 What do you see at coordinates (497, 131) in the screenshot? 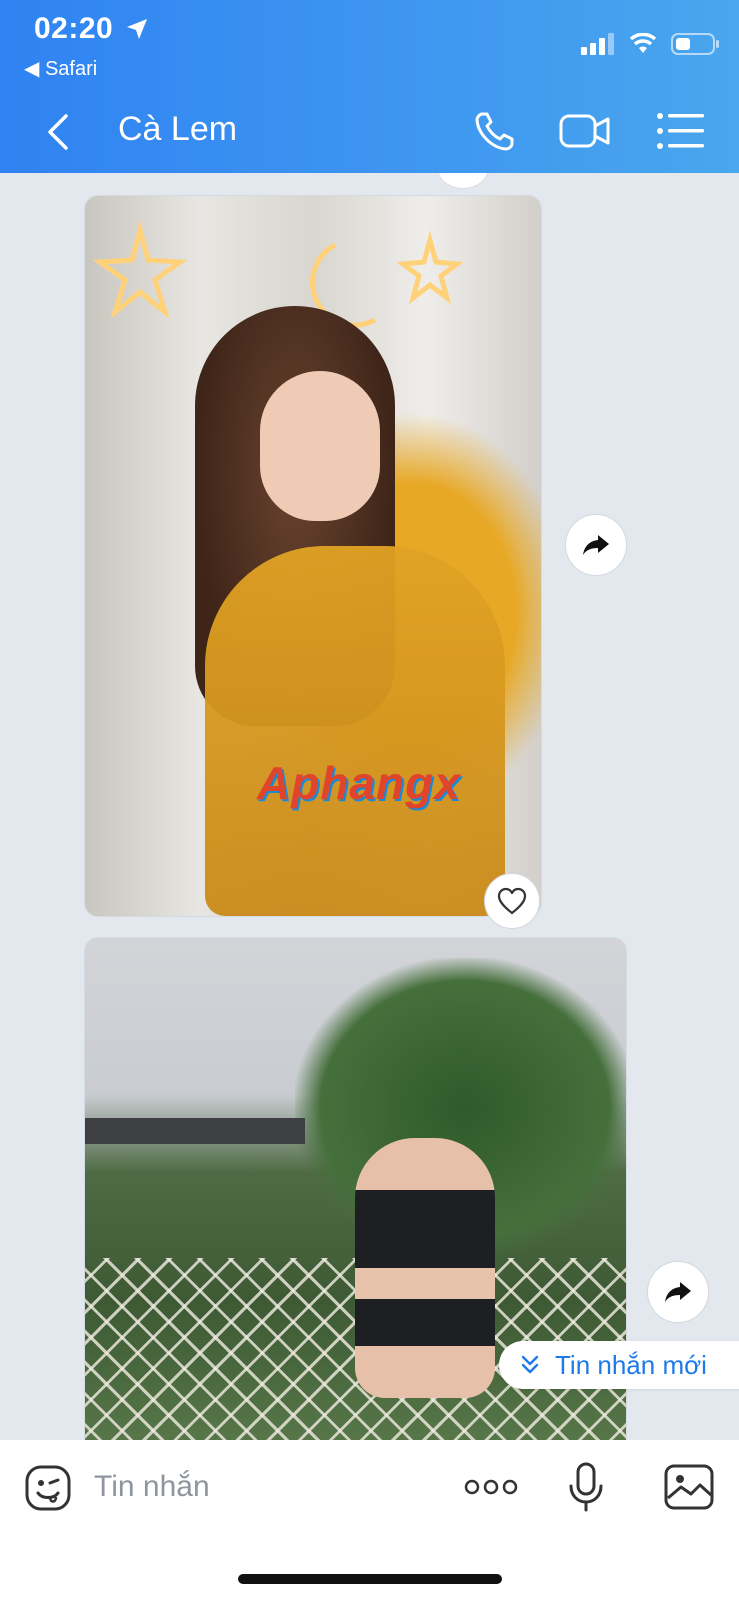
I see `phone-icon` at bounding box center [497, 131].